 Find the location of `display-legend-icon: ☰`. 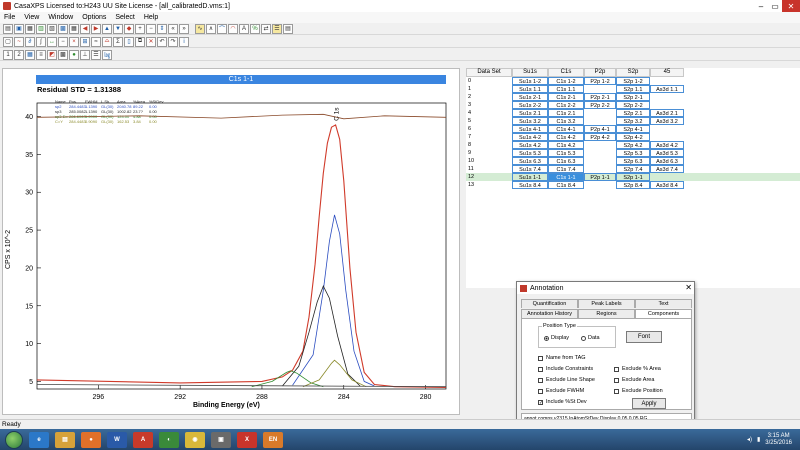

display-legend-icon: ☰ is located at coordinates (96, 54).